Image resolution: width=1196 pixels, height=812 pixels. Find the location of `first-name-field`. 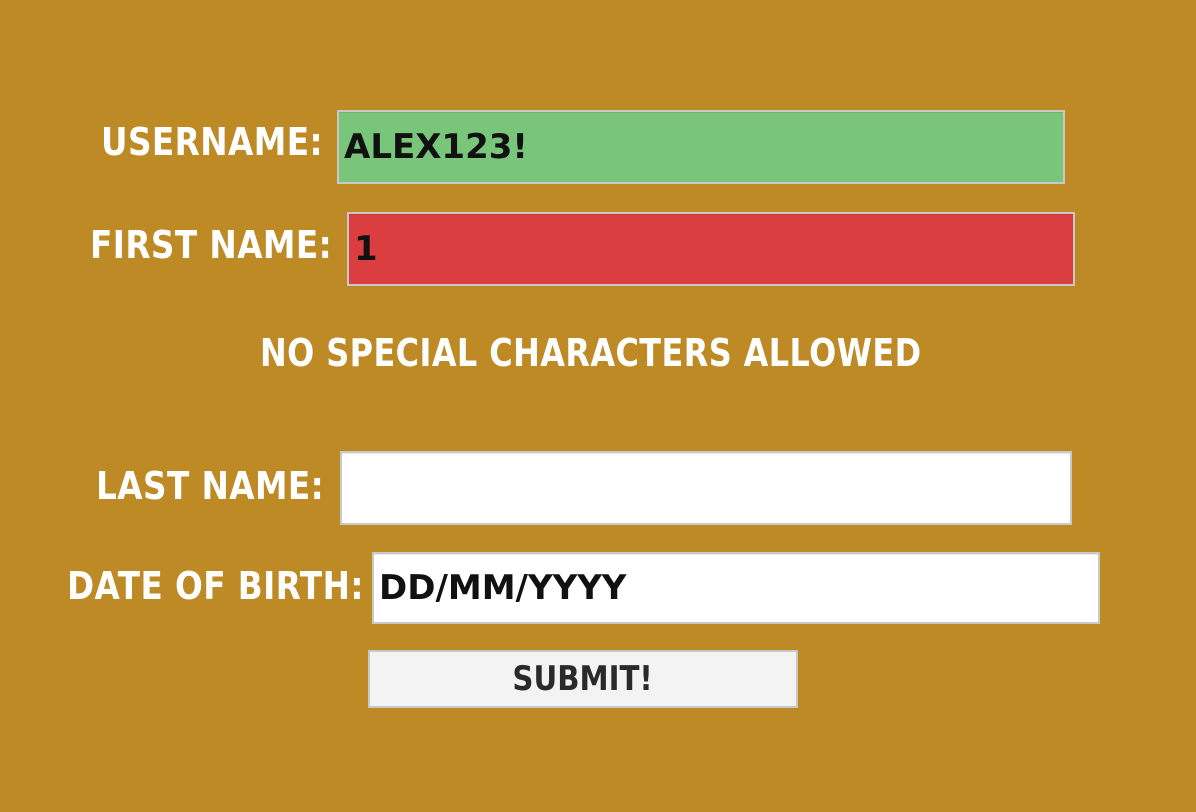

first-name-field is located at coordinates (711, 249).